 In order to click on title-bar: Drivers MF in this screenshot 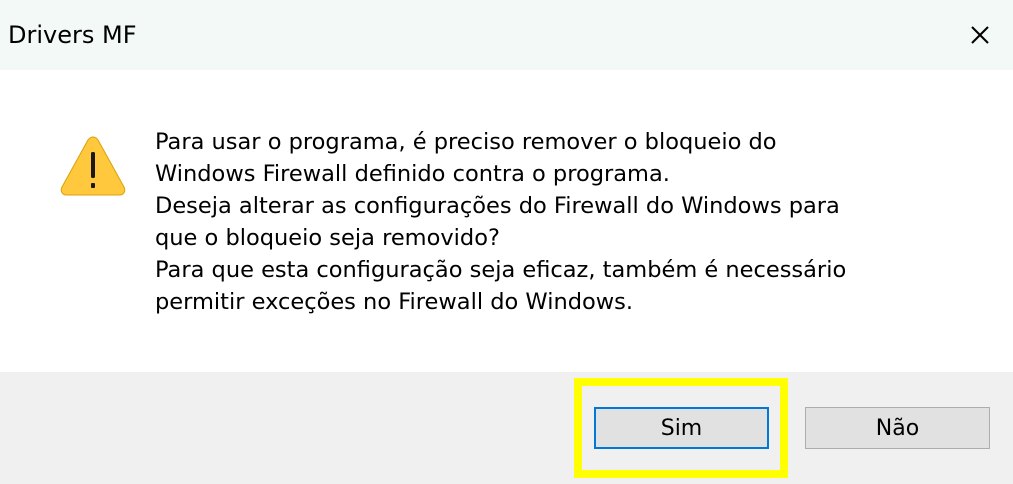, I will do `click(506, 35)`.